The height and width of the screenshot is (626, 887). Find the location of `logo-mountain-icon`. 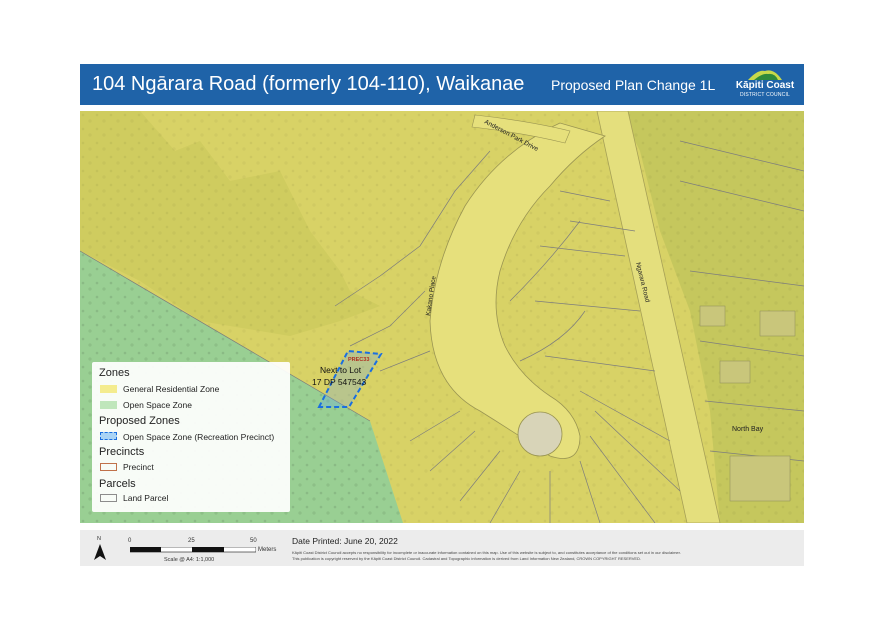

logo-mountain-icon is located at coordinates (765, 75).